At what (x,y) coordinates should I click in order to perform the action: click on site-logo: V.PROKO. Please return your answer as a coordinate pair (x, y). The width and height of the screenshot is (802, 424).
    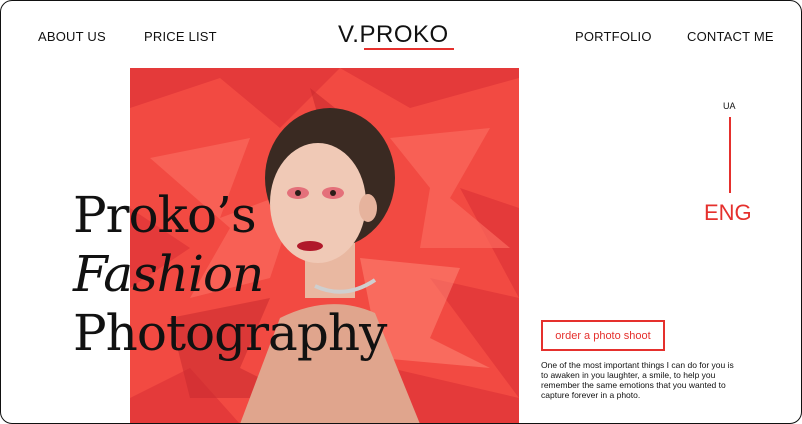
    Looking at the image, I should click on (393, 35).